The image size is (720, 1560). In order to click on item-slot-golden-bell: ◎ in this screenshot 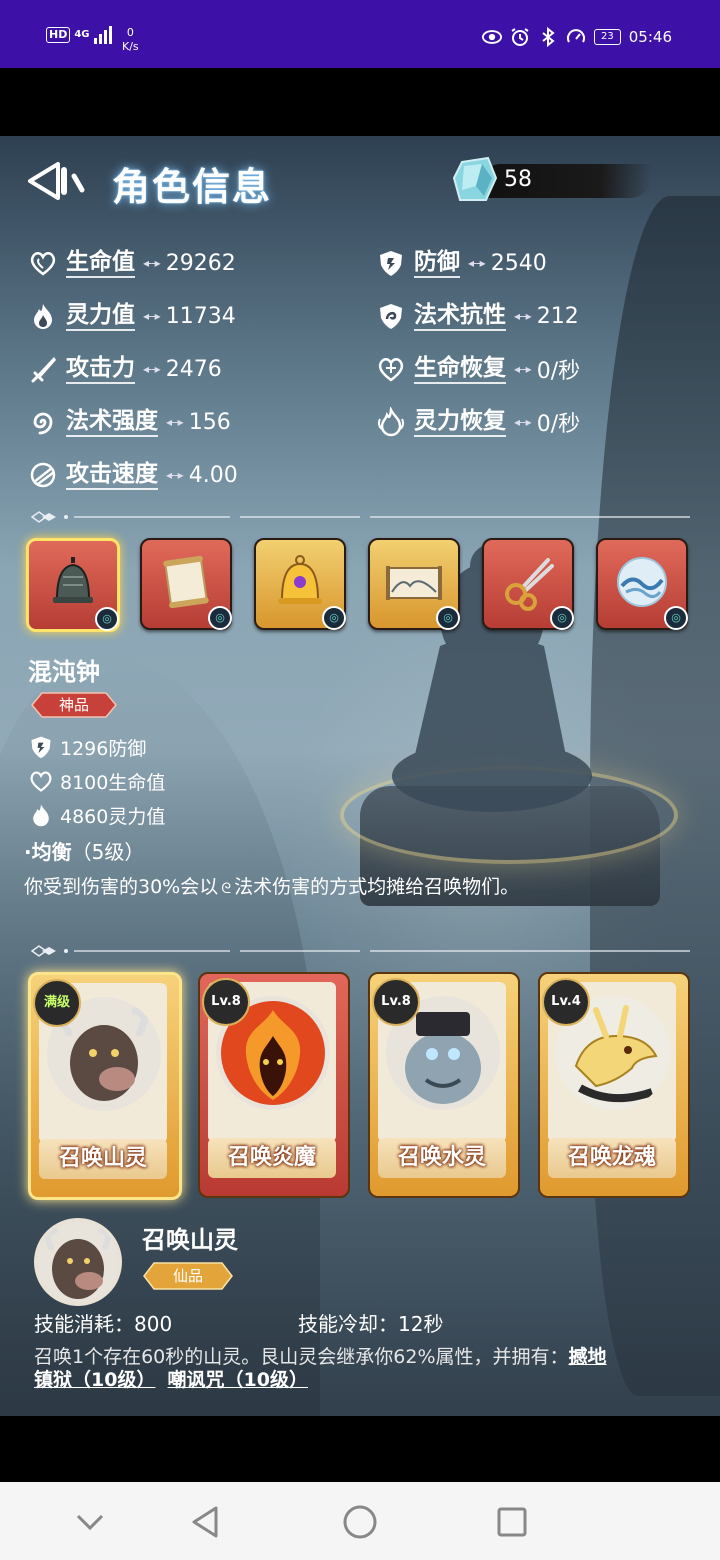, I will do `click(300, 584)`.